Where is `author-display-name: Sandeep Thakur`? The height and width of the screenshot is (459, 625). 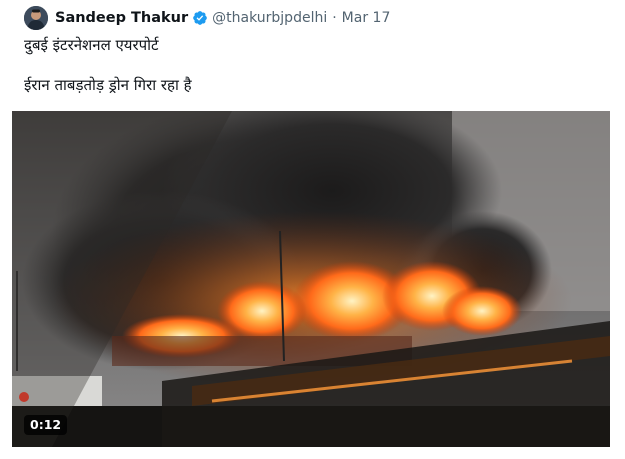 author-display-name: Sandeep Thakur is located at coordinates (121, 18).